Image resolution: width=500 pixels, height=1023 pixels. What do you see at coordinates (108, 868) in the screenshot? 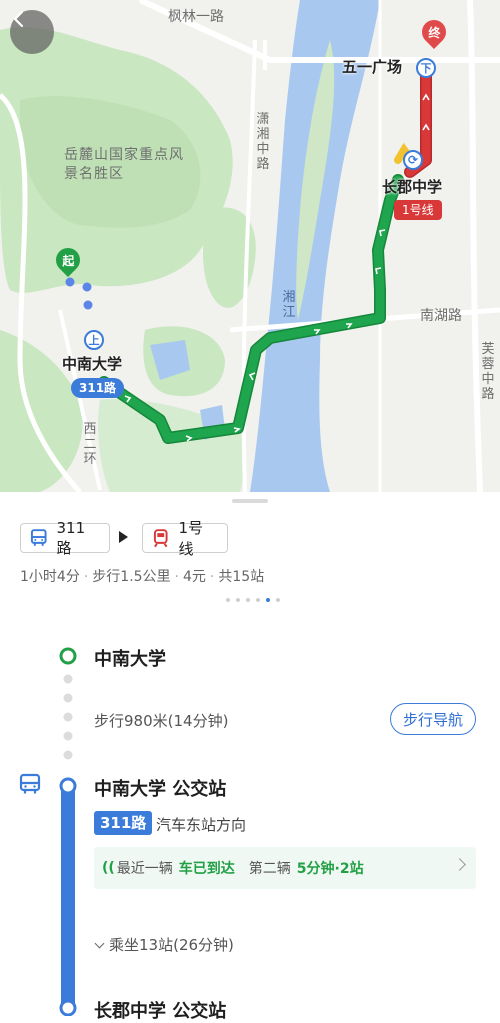
I see `realtime-signal-icon: ((` at bounding box center [108, 868].